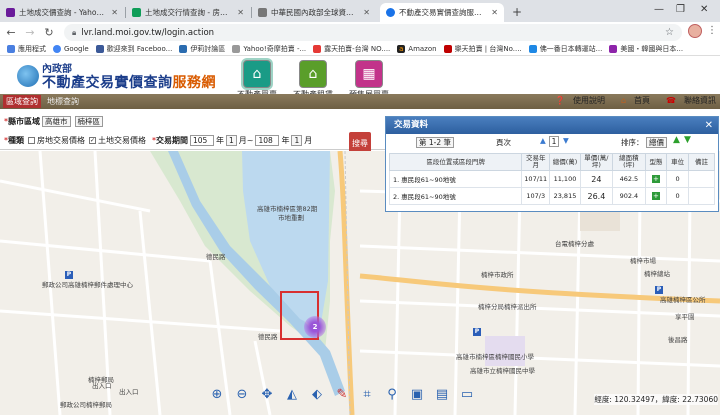 This screenshot has height=415, width=720. Describe the element at coordinates (677, 162) in the screenshot. I see `column-header: 車位` at that location.